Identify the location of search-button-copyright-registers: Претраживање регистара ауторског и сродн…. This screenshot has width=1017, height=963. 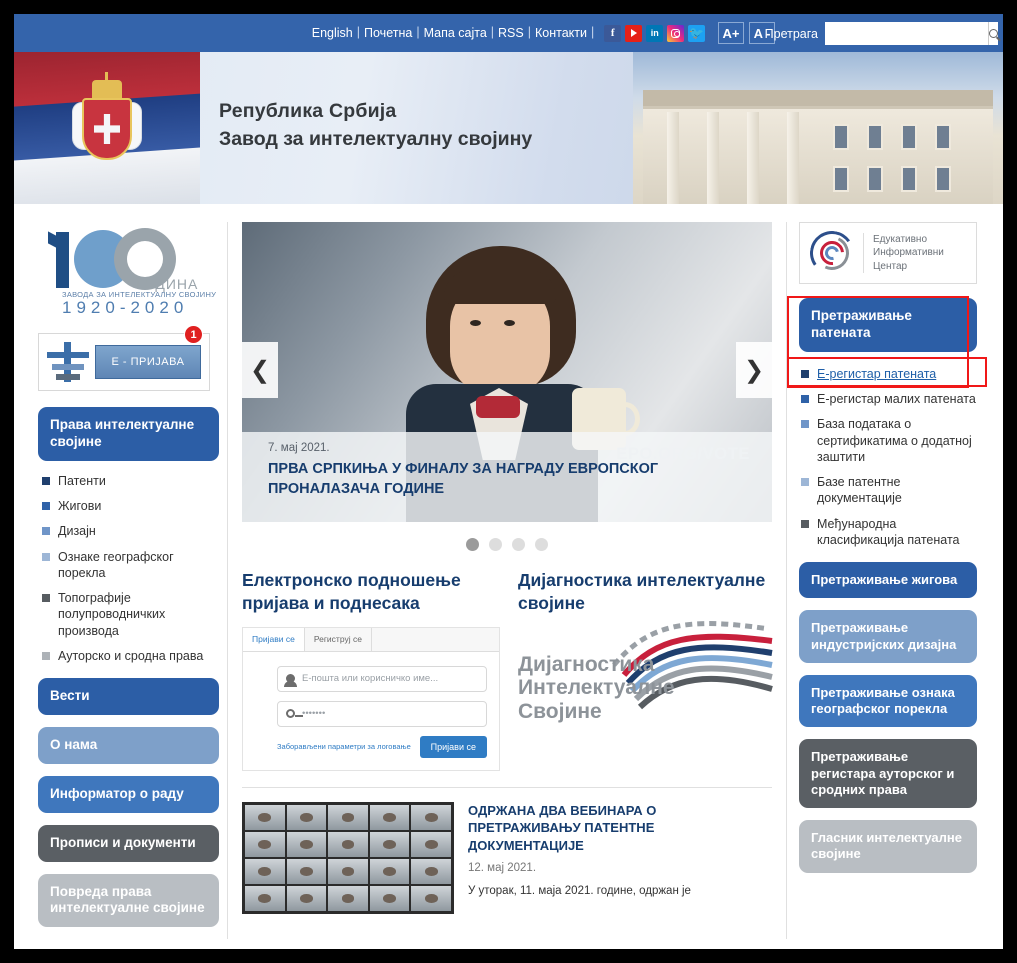
(888, 773).